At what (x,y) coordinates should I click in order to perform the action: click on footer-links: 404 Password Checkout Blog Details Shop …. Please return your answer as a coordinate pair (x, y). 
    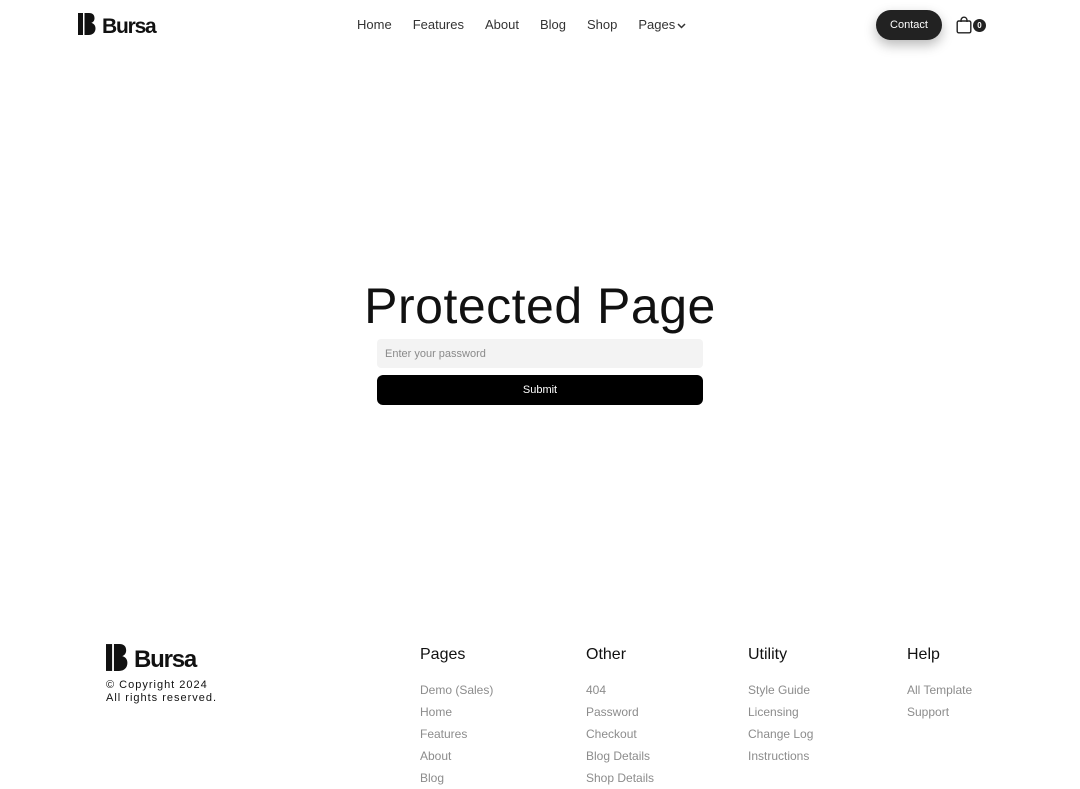
    Looking at the image, I should click on (620, 734).